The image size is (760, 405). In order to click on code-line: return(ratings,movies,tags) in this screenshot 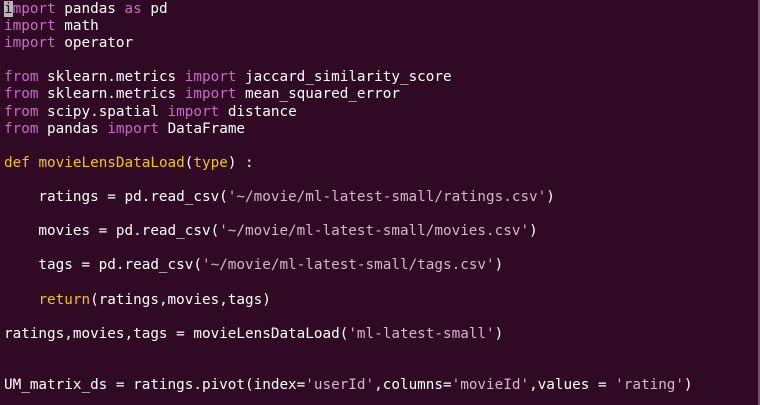, I will do `click(348, 300)`.